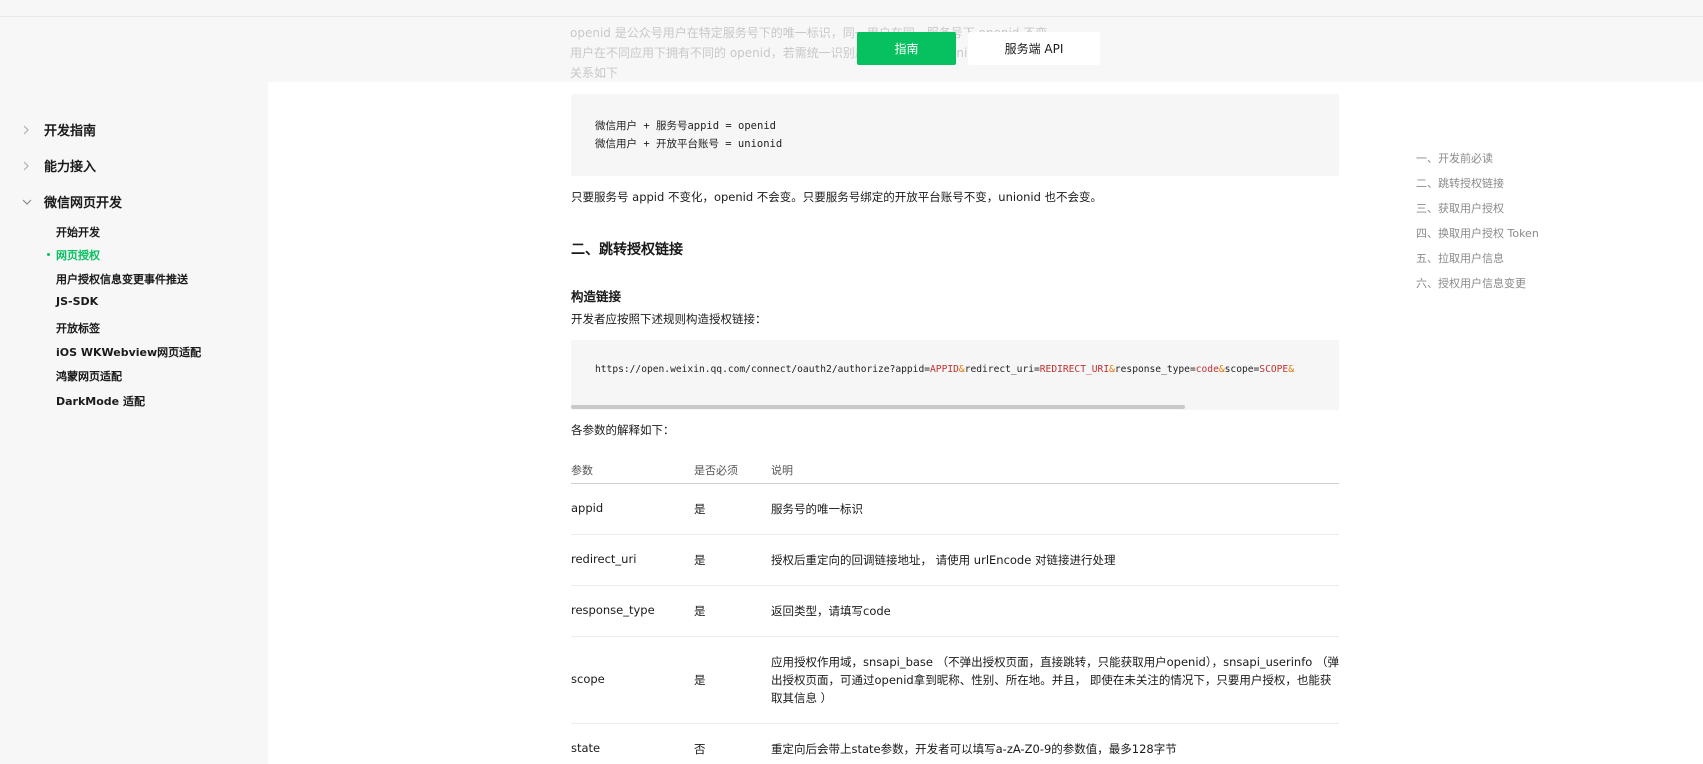 The width and height of the screenshot is (1703, 764). What do you see at coordinates (1002, 369) in the screenshot?
I see `url-key: redirect_uri=` at bounding box center [1002, 369].